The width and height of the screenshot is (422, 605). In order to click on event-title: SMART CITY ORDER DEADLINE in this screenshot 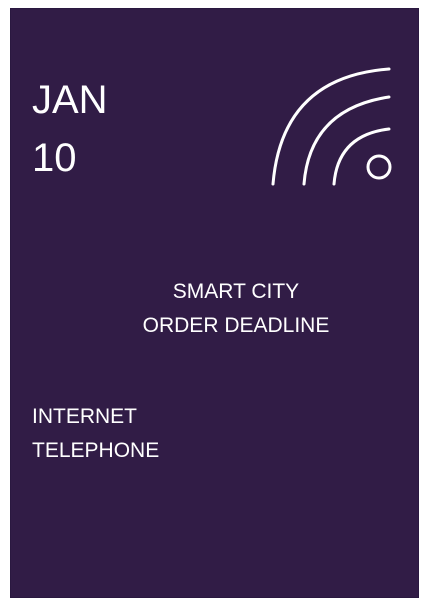, I will do `click(236, 309)`.